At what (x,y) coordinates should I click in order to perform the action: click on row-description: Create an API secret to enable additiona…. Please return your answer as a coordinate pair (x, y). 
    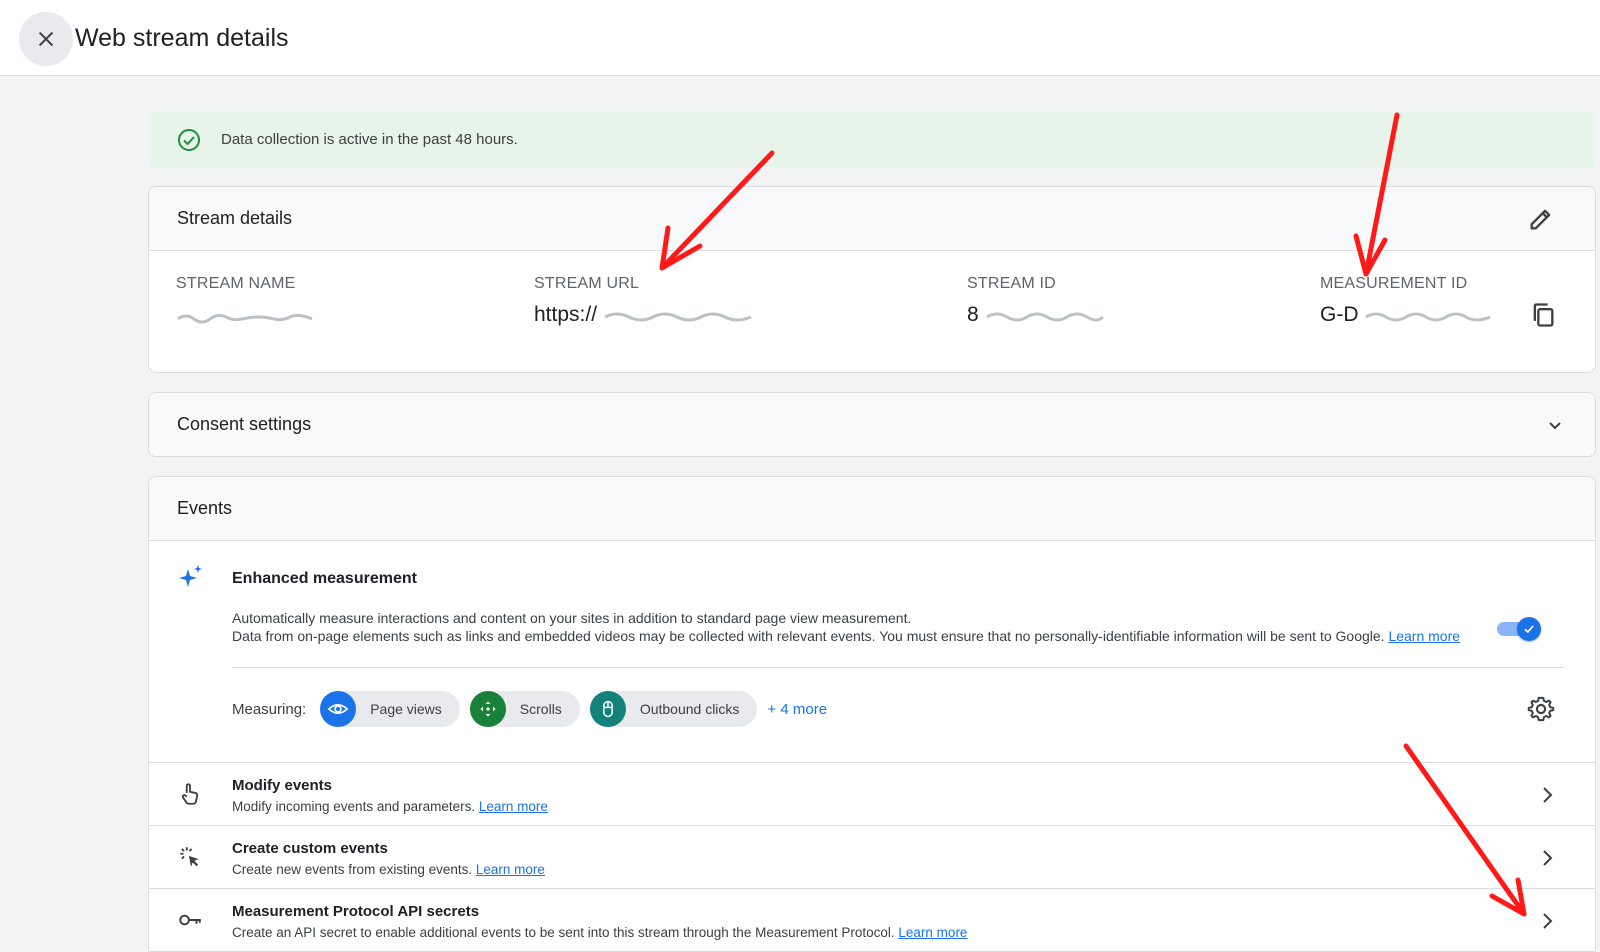
    Looking at the image, I should click on (600, 932).